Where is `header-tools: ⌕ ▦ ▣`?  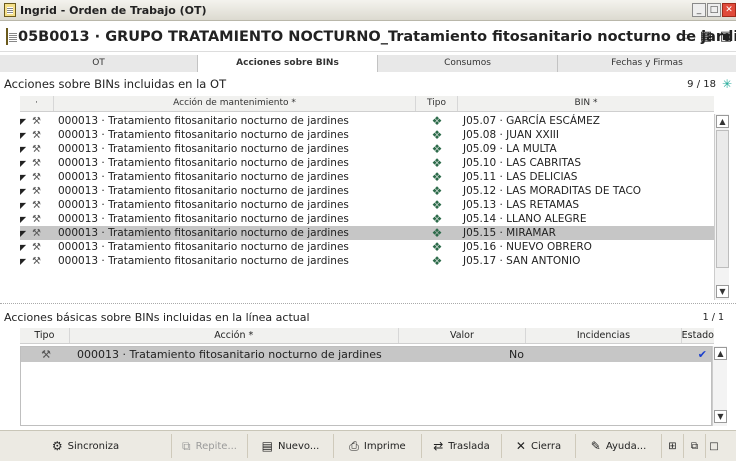
header-tools: ⌕ ▦ ▣ is located at coordinates (706, 37).